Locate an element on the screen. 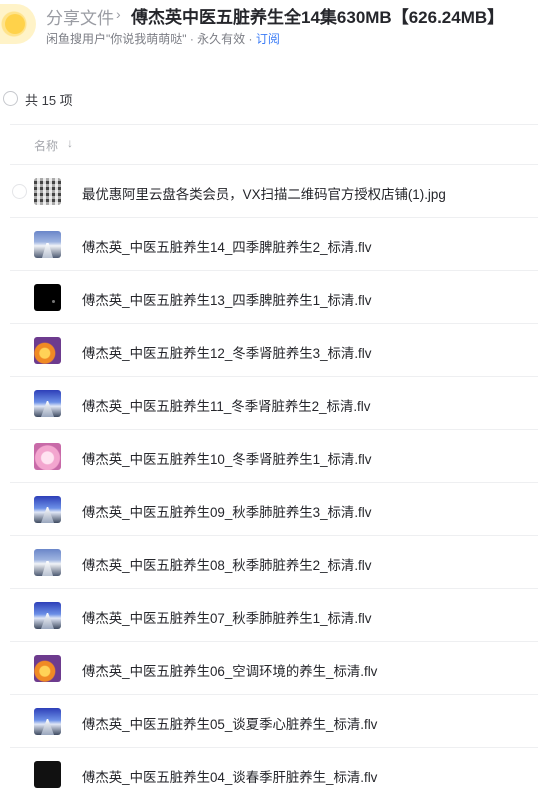  pink-thumbnail is located at coordinates (47, 456).